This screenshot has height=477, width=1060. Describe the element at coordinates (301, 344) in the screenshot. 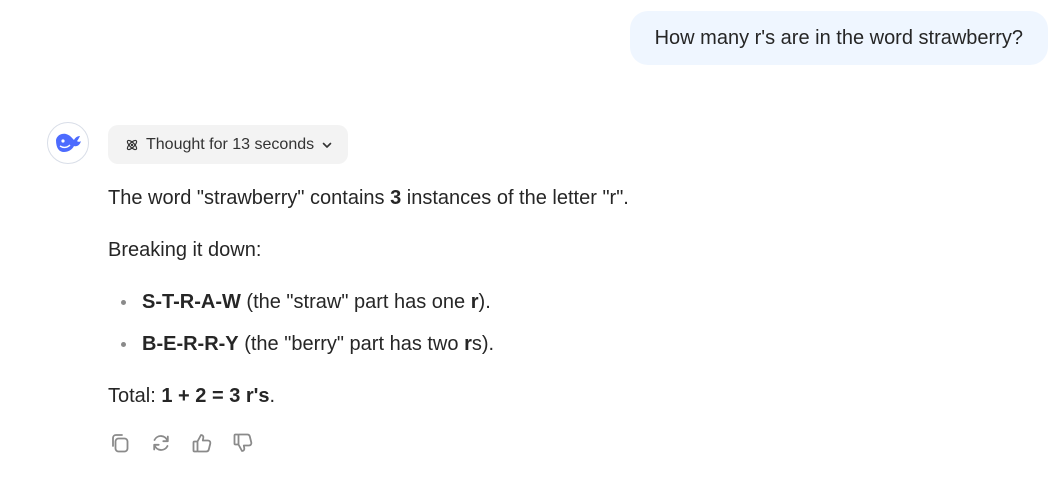

I see `list-item: B-E-R-R-Y (the "berry" part has two rs).` at that location.